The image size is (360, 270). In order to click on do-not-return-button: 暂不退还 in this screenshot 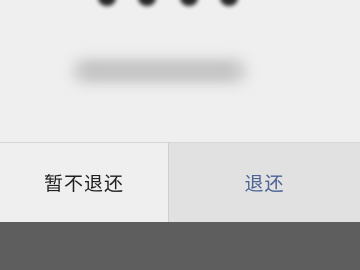, I will do `click(84, 182)`.